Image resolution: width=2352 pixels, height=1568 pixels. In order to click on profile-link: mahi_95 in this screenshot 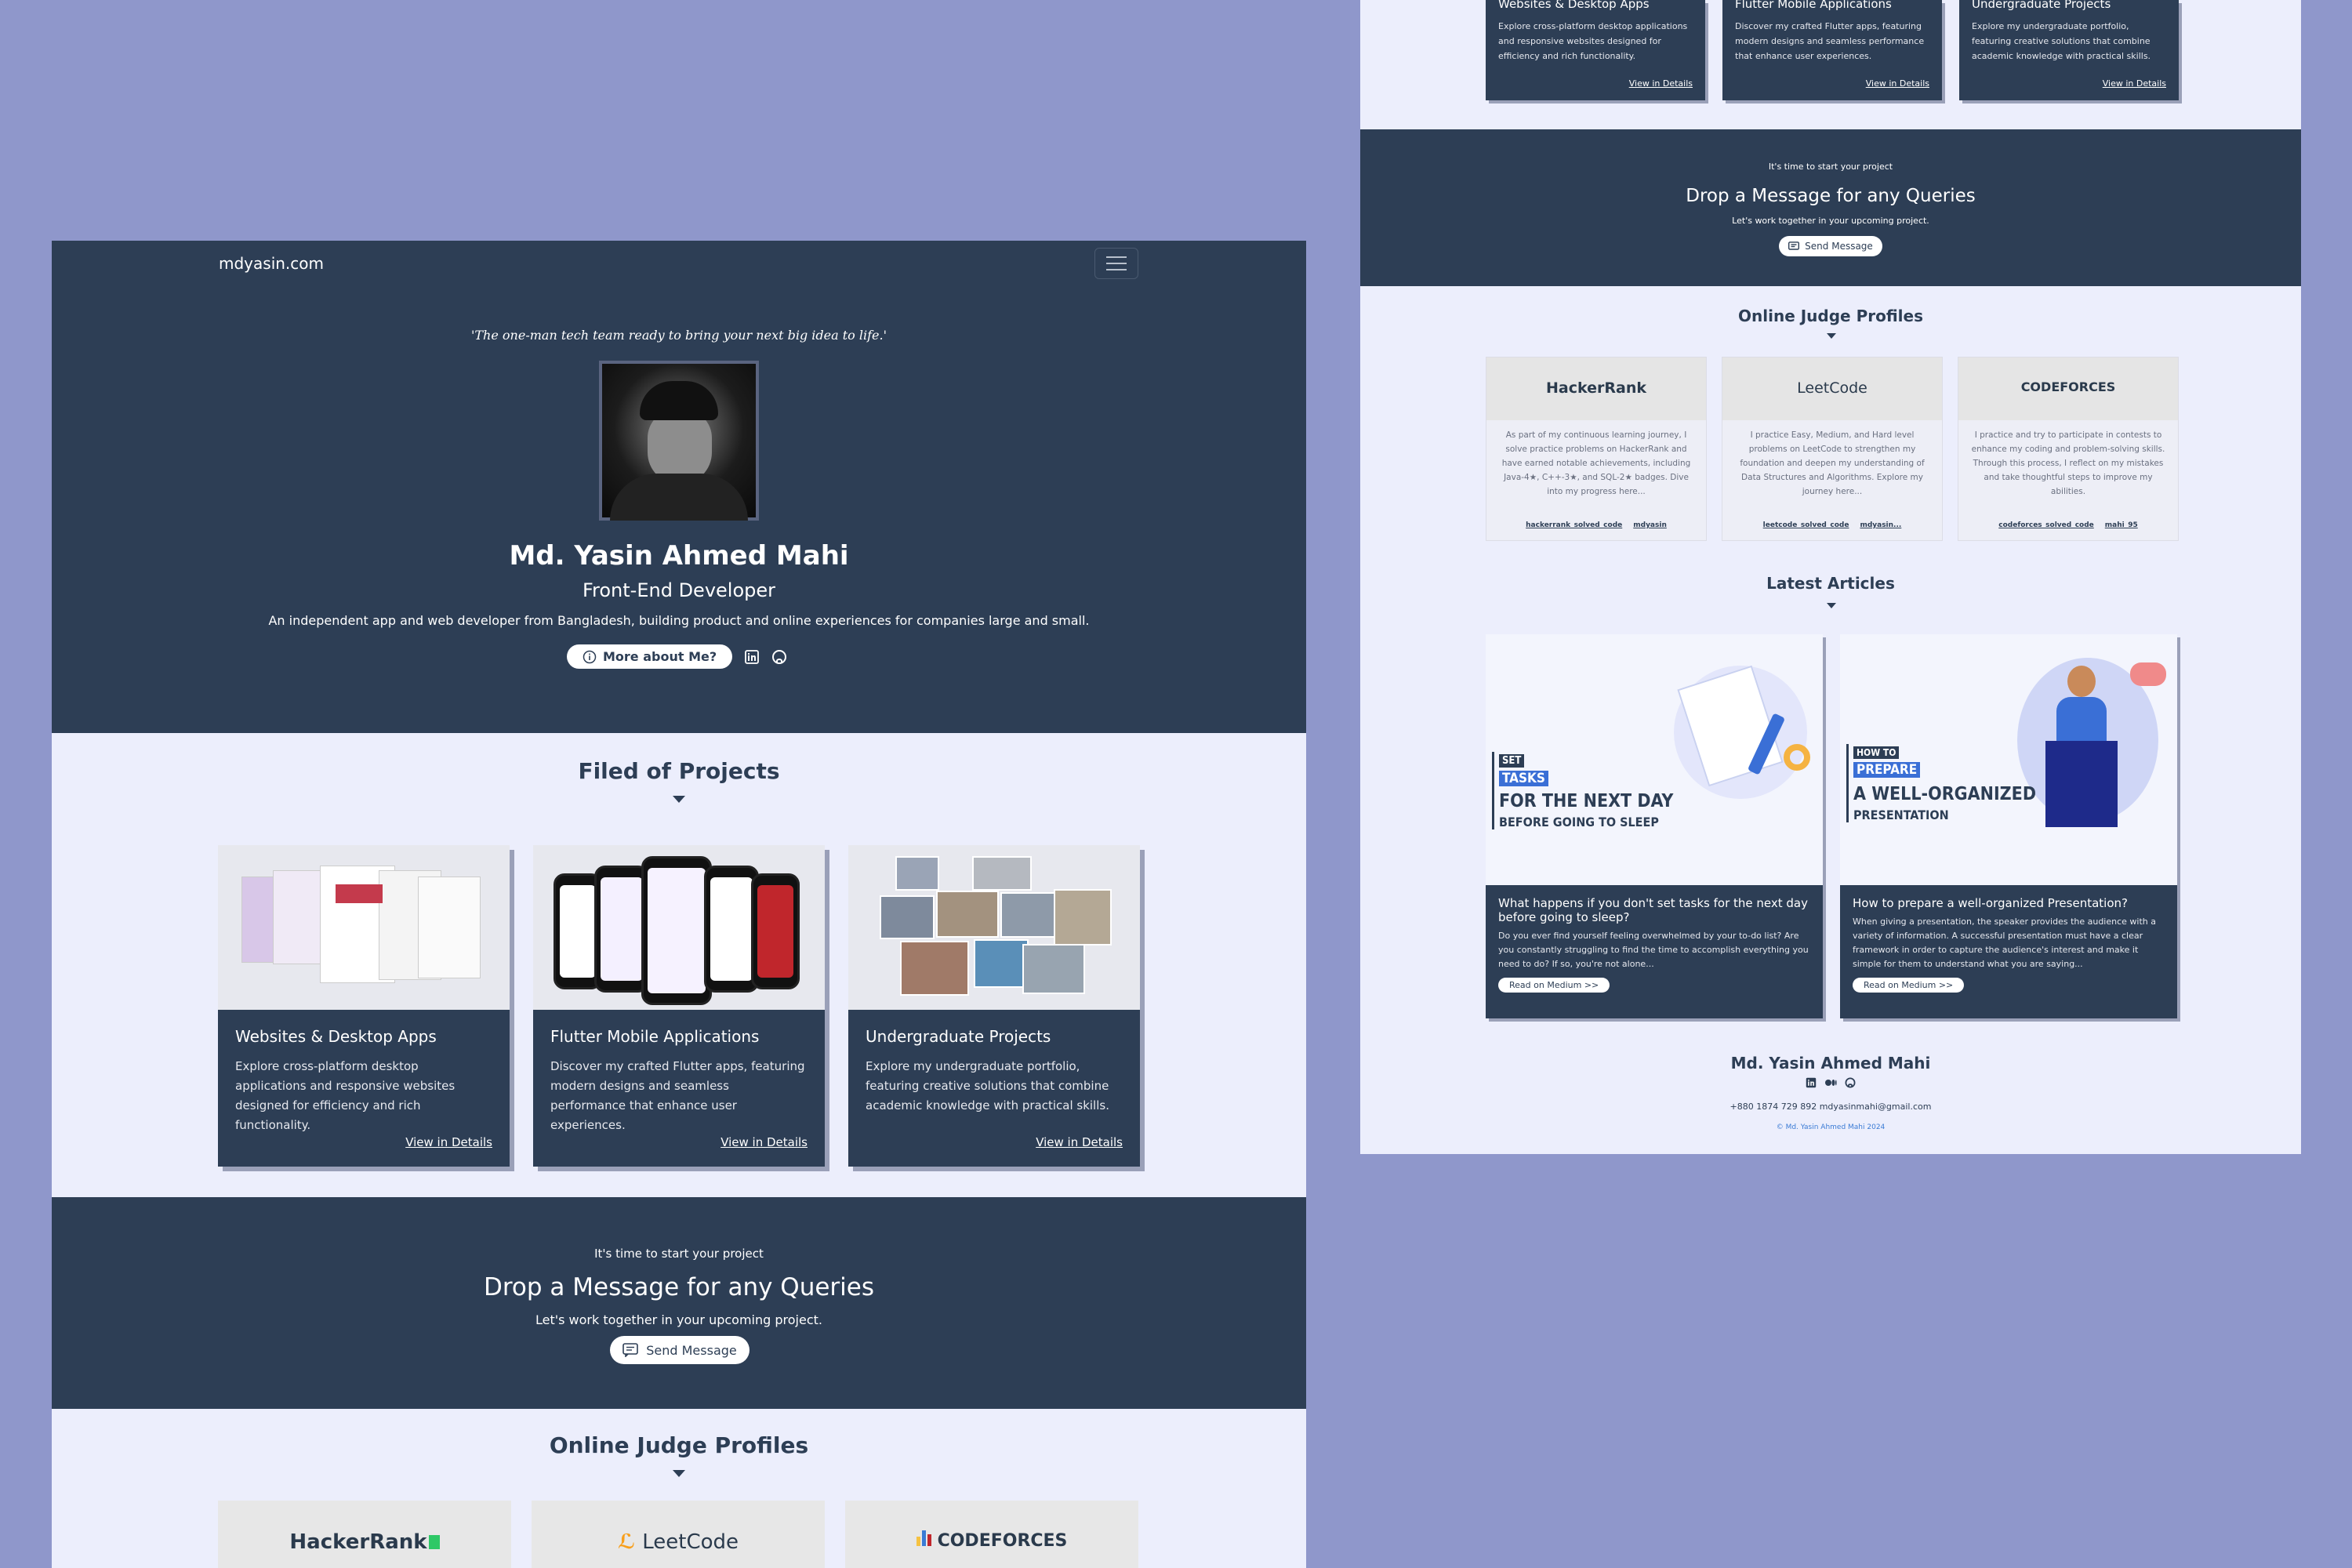, I will do `click(2121, 525)`.